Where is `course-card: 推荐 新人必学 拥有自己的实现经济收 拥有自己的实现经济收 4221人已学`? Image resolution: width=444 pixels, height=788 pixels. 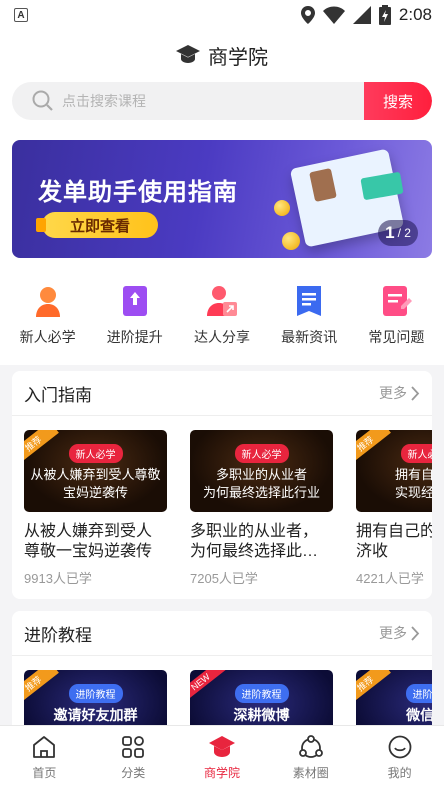 course-card: 推荐 新人必学 拥有自己的实现经济收 拥有自己的实现经济收 4221人已学 is located at coordinates (394, 508).